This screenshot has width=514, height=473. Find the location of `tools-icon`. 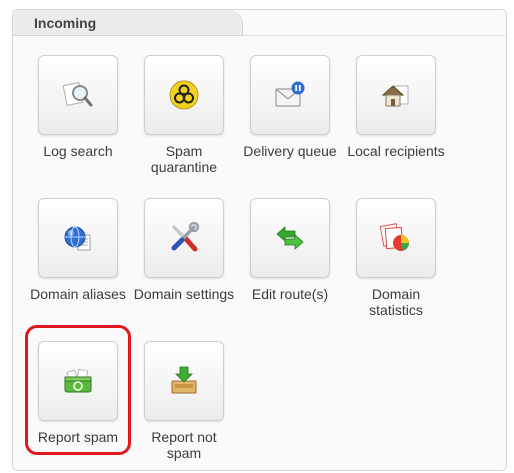

tools-icon is located at coordinates (185, 236).